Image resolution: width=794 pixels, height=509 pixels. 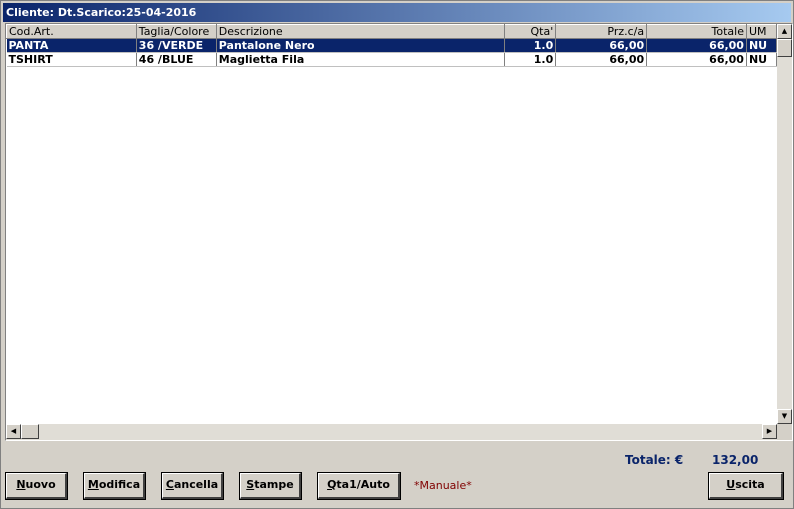 What do you see at coordinates (391, 432) in the screenshot?
I see `horizontal-scrollbar: ◀ ▶` at bounding box center [391, 432].